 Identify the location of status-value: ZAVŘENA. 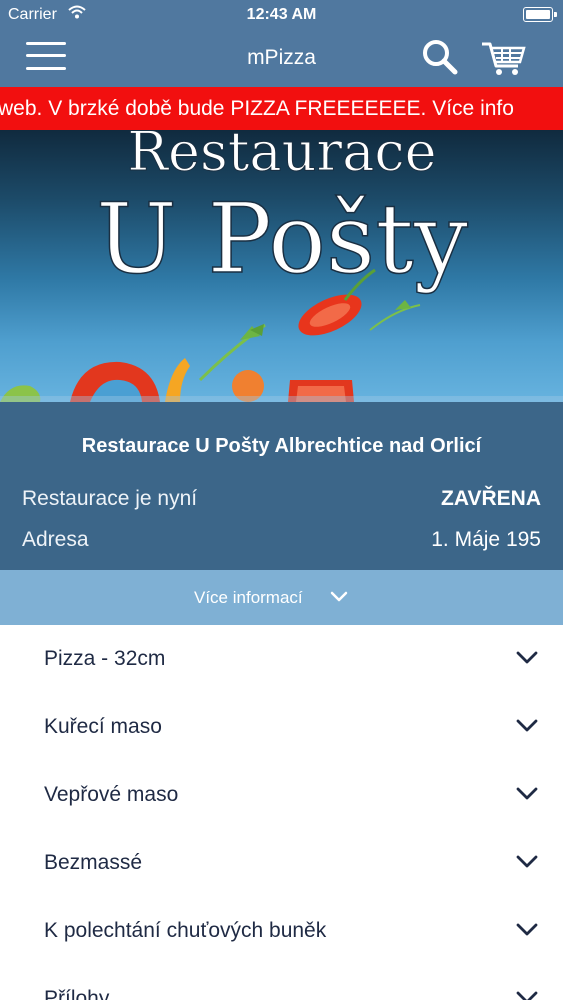
(491, 498).